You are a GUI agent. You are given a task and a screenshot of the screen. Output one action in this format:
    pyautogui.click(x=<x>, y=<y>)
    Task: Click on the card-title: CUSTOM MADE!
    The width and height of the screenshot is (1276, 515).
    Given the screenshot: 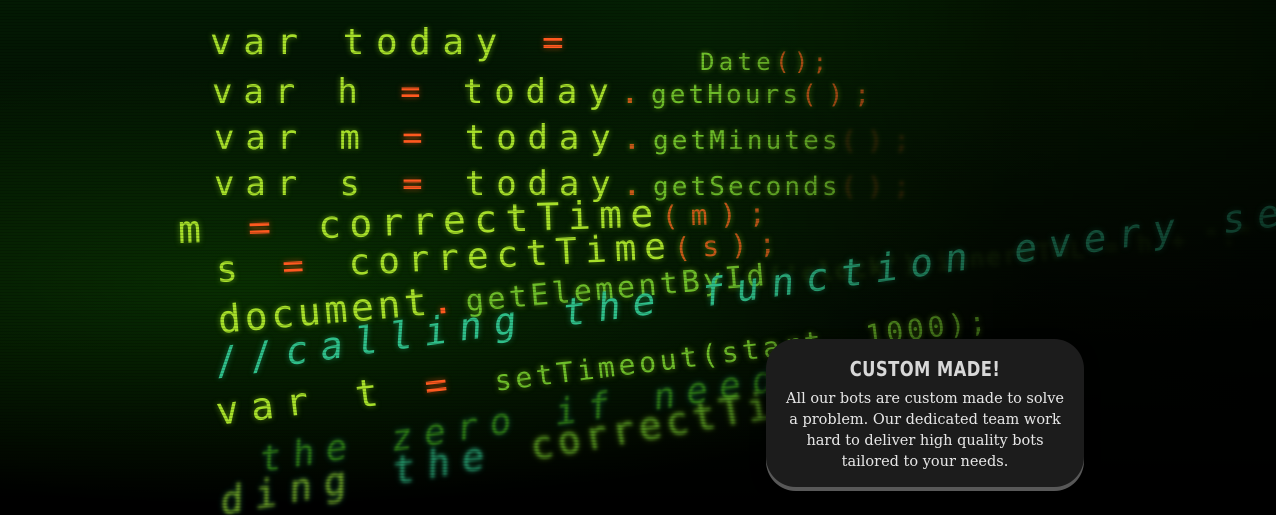 What is the action you would take?
    pyautogui.click(x=925, y=369)
    